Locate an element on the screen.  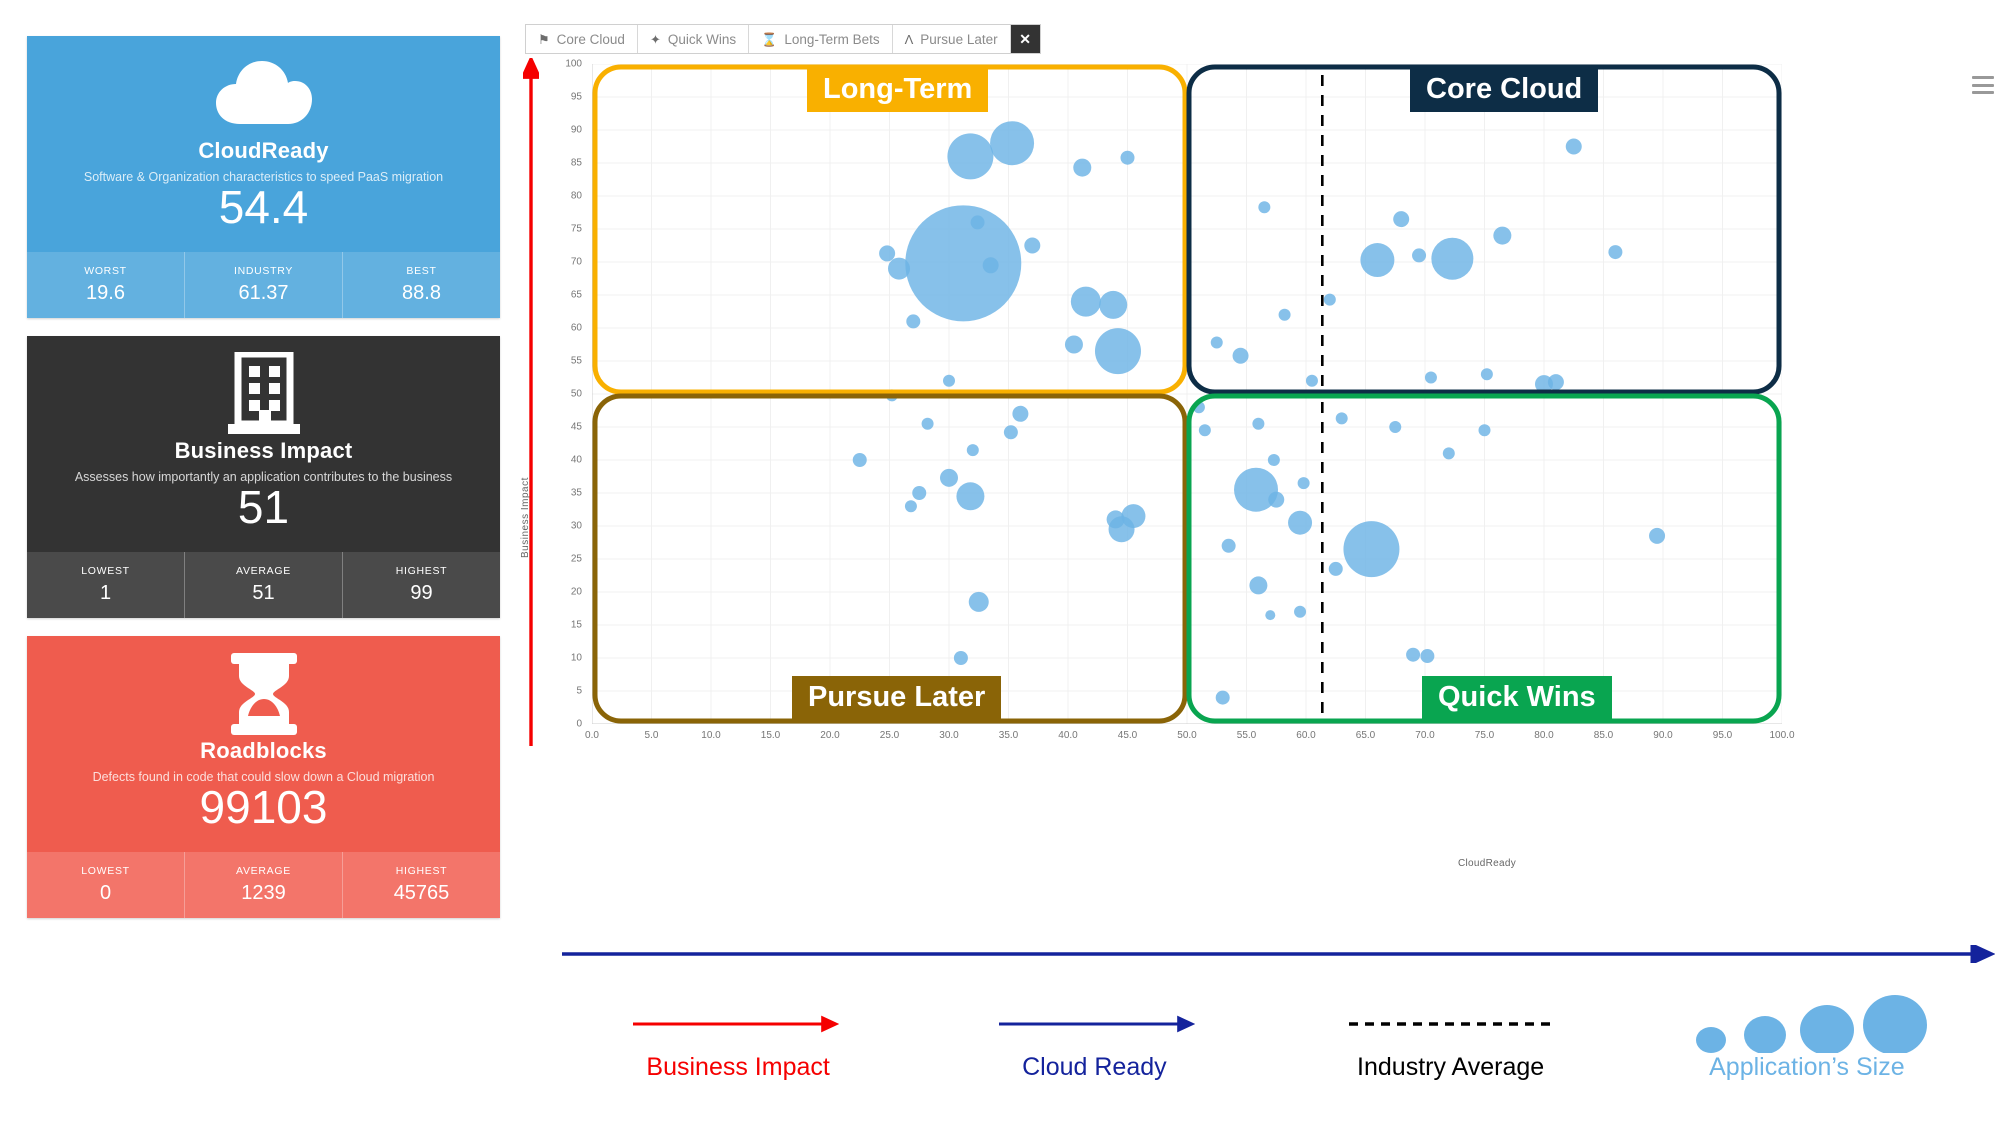
filter-label: Quick Wins is located at coordinates (702, 39).